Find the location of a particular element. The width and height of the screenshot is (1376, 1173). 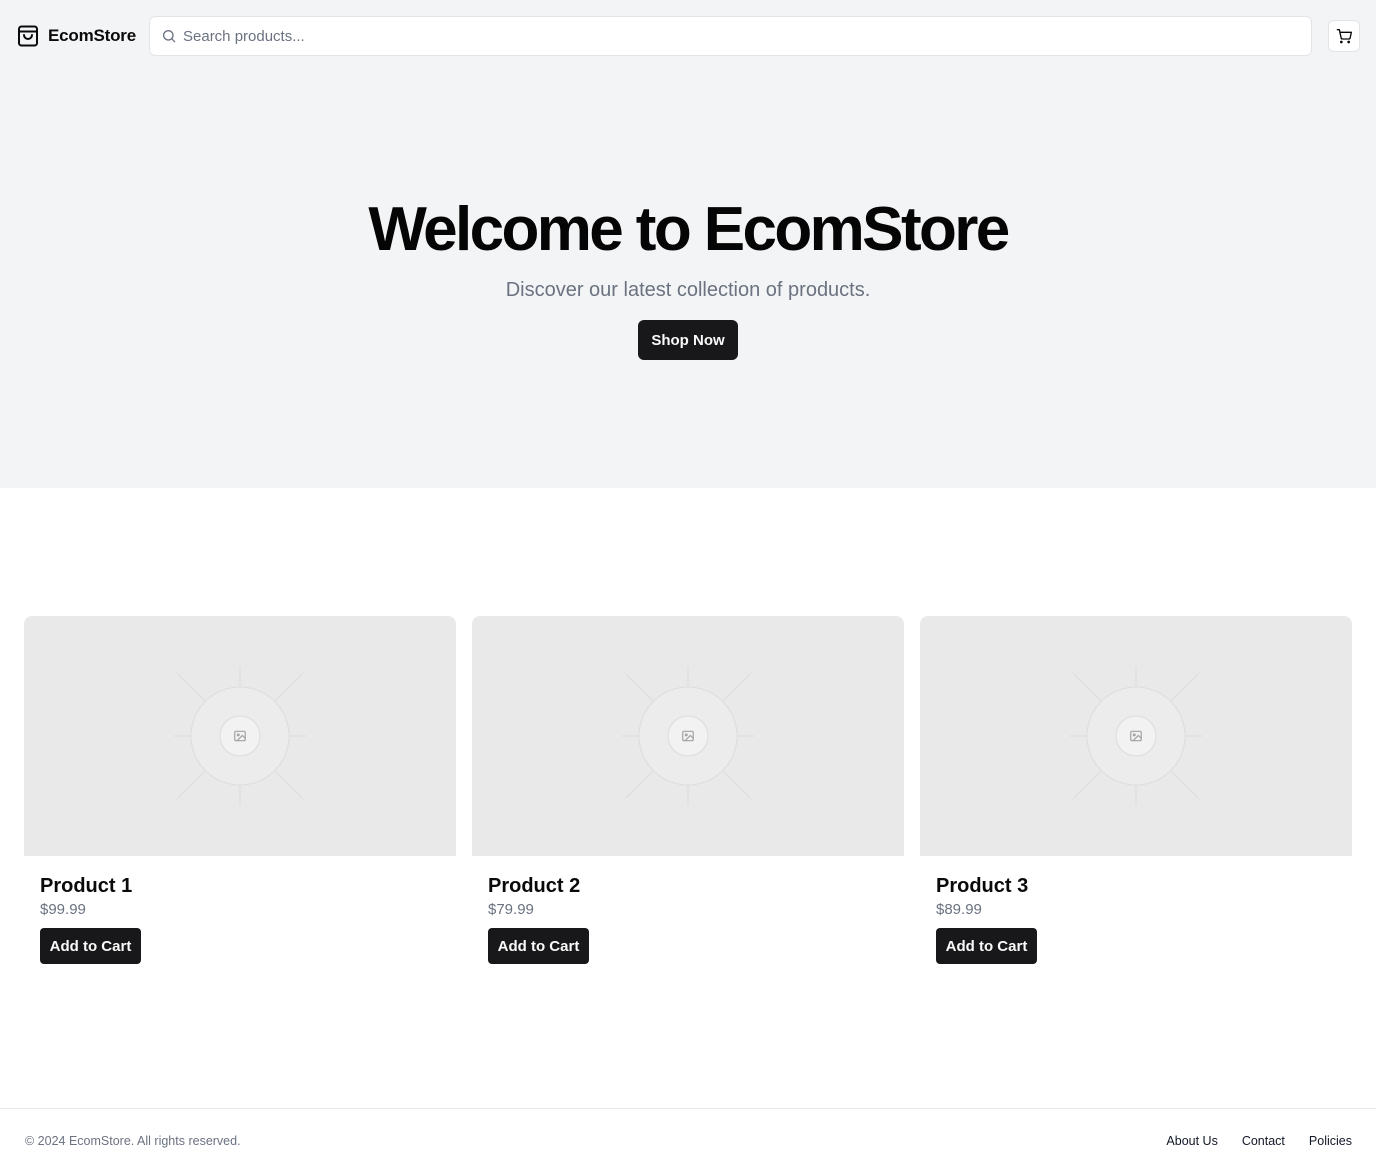

footer-nav: About Us Contact Policies is located at coordinates (1259, 1141).